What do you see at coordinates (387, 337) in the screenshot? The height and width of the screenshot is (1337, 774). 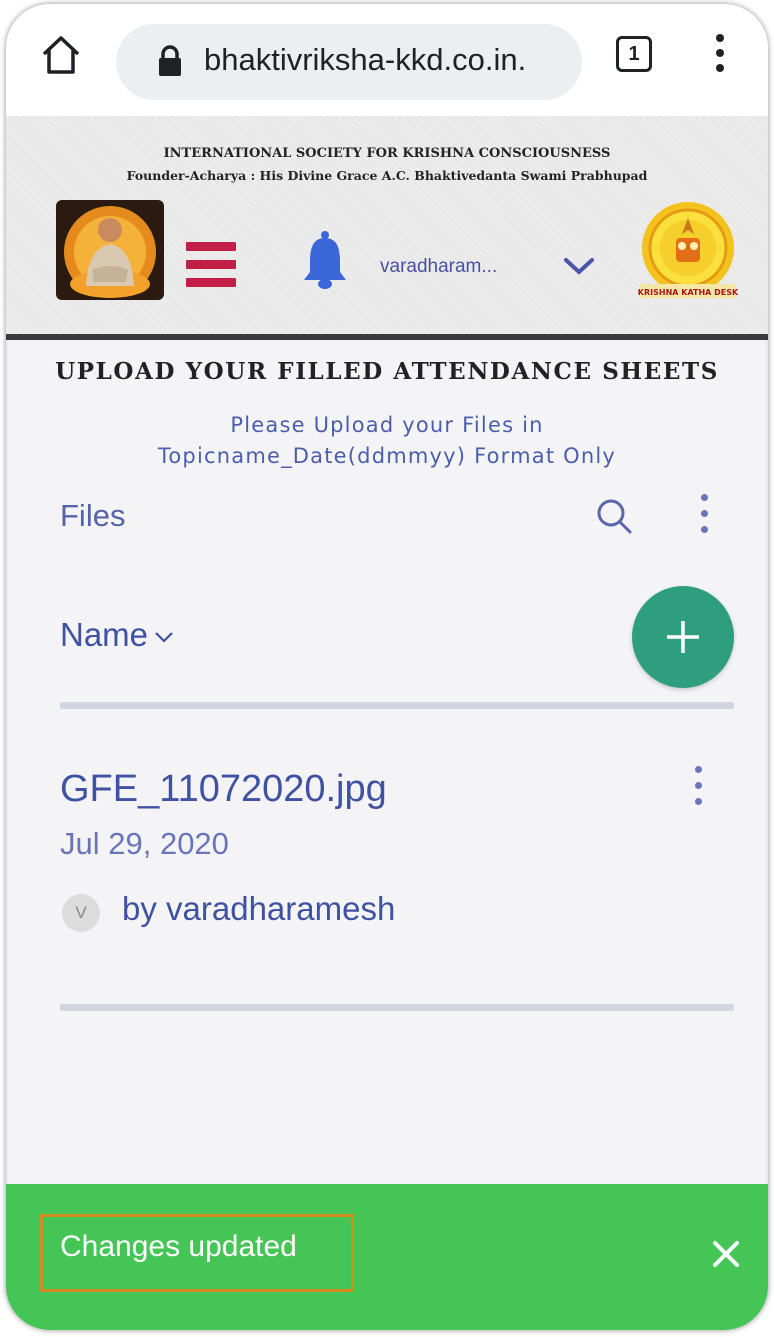 I see `header-divider` at bounding box center [387, 337].